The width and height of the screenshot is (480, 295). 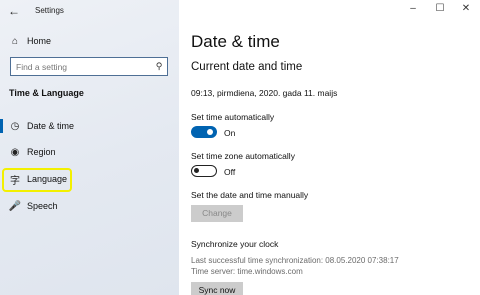 What do you see at coordinates (204, 132) in the screenshot?
I see `set-time-auto-toggle` at bounding box center [204, 132].